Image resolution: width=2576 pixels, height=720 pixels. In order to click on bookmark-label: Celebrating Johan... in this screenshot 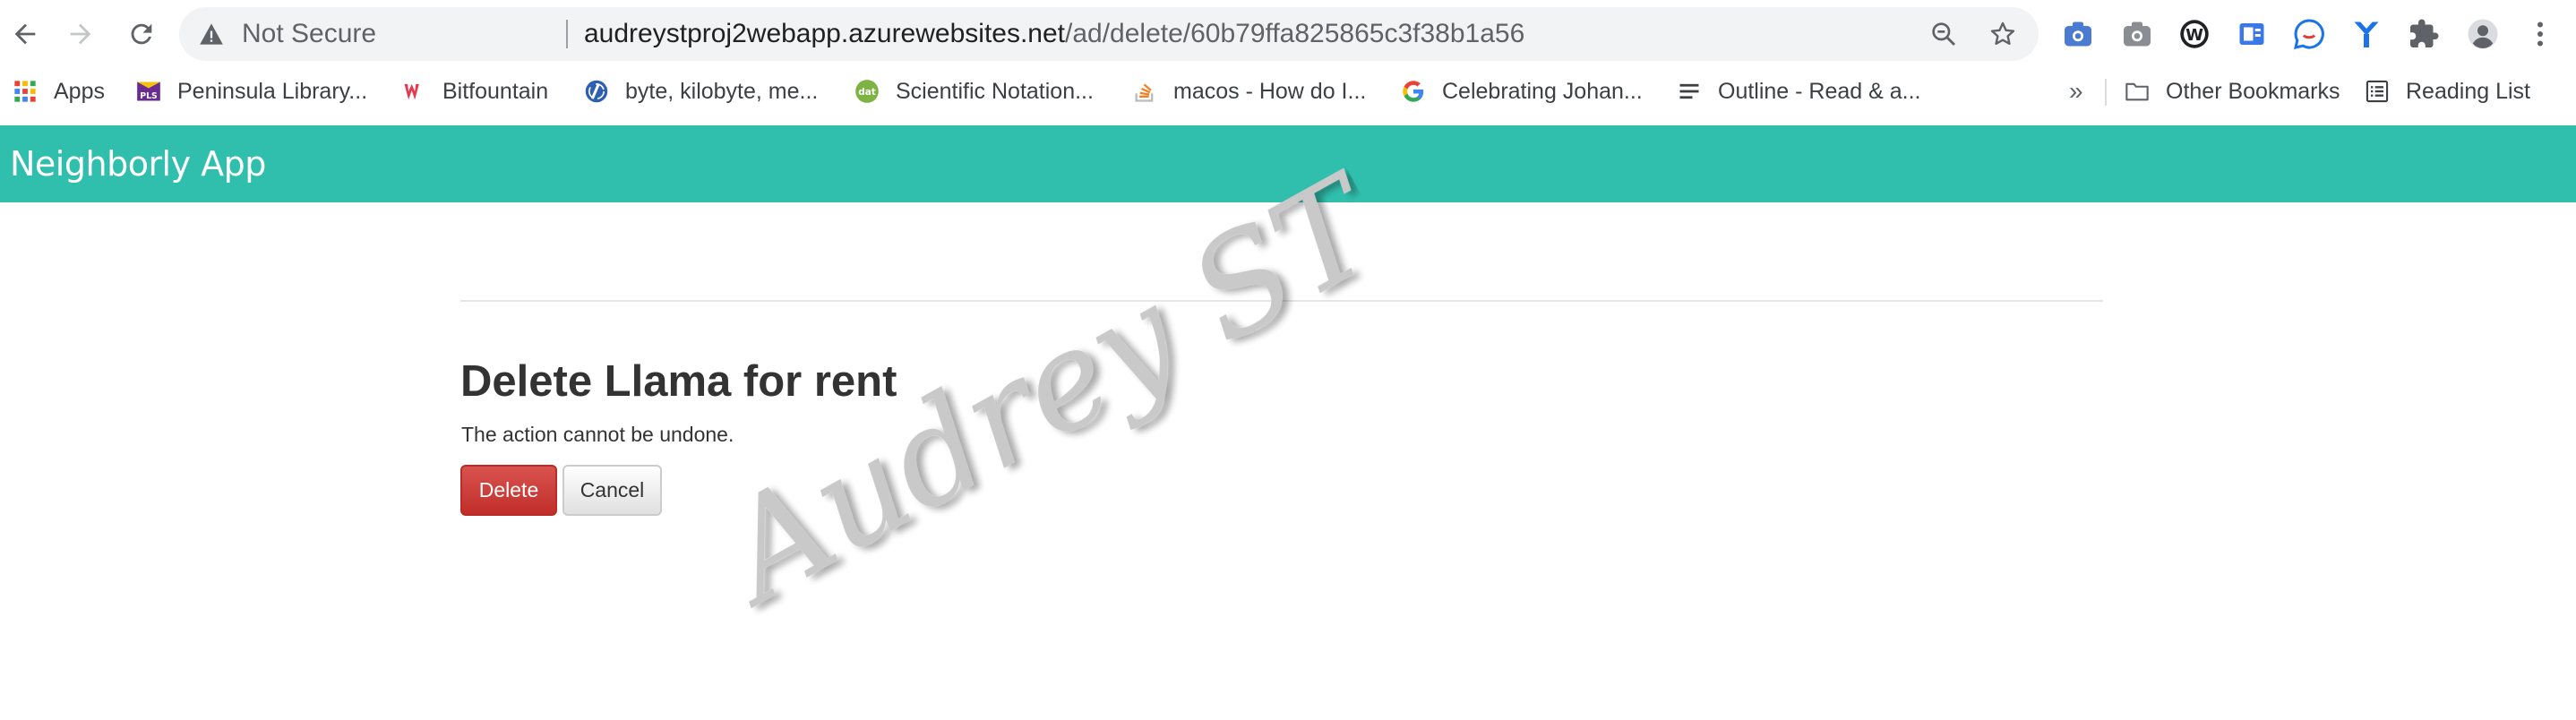, I will do `click(1542, 91)`.